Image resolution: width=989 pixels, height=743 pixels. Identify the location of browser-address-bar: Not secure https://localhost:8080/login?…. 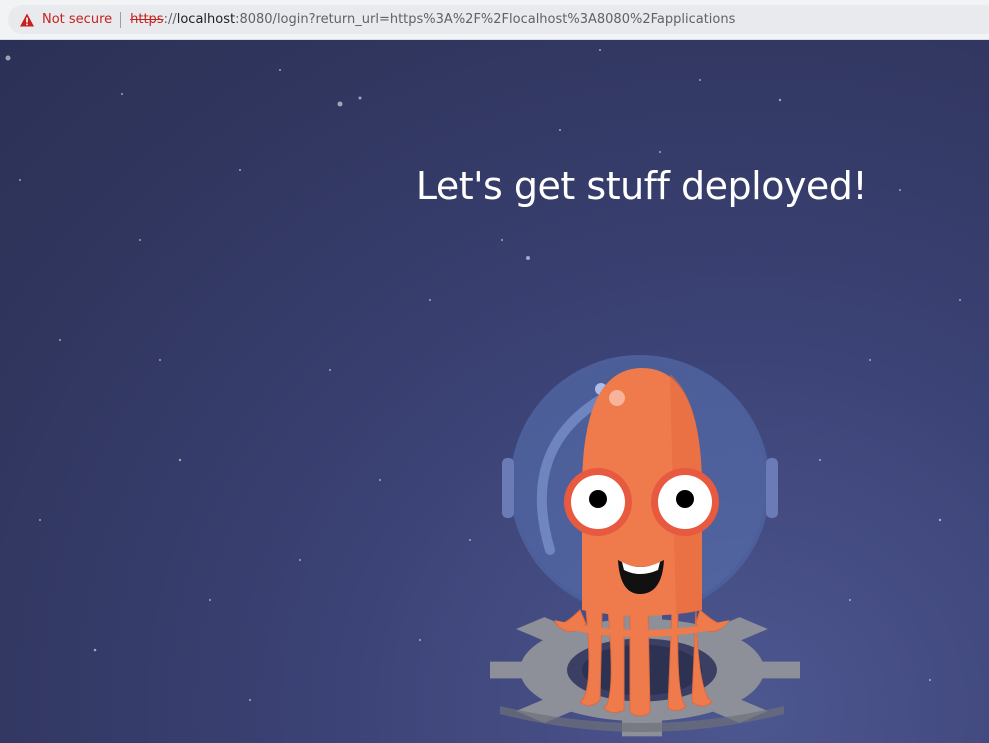
(494, 20).